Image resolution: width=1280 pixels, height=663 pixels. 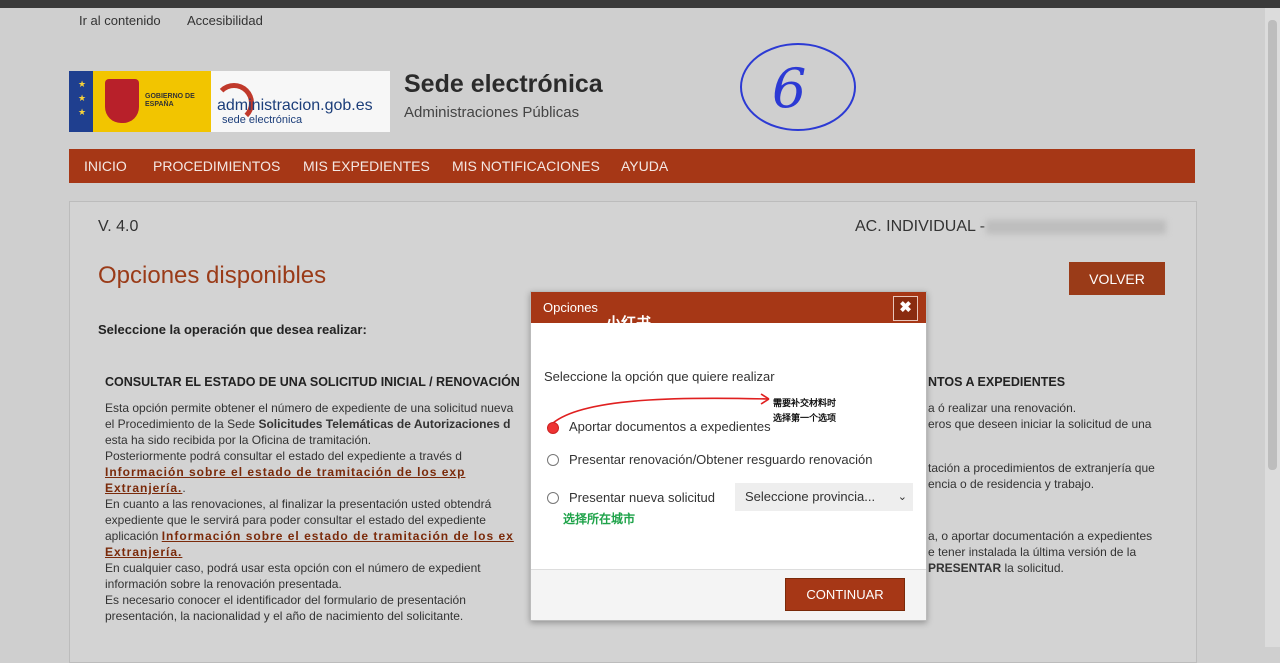 I want to click on province-select: Seleccione provincia... ⌄, so click(x=824, y=497).